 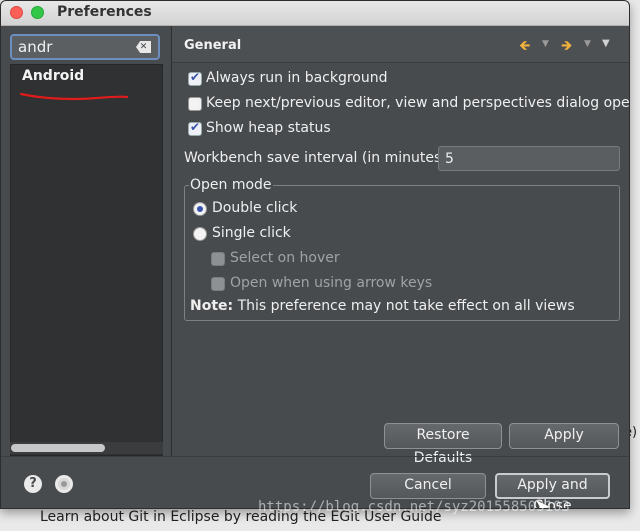 What do you see at coordinates (58, 448) in the screenshot?
I see `scrollbar-thumb` at bounding box center [58, 448].